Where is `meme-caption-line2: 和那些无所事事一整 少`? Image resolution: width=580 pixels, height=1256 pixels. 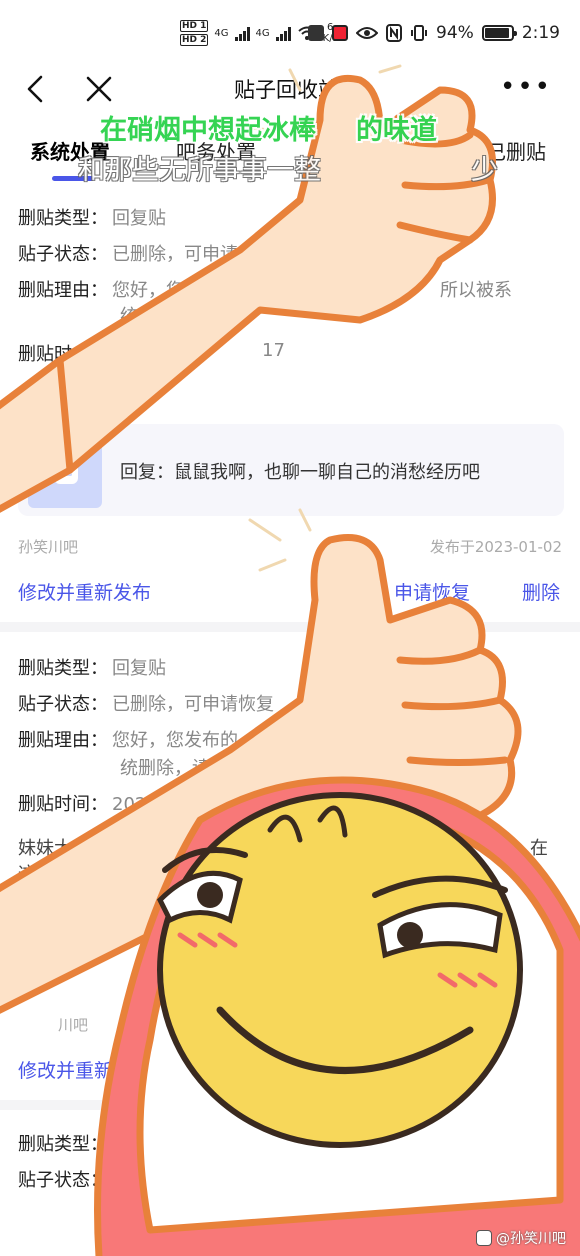
meme-caption-line2: 和那些无所事事一整 少 is located at coordinates (288, 167).